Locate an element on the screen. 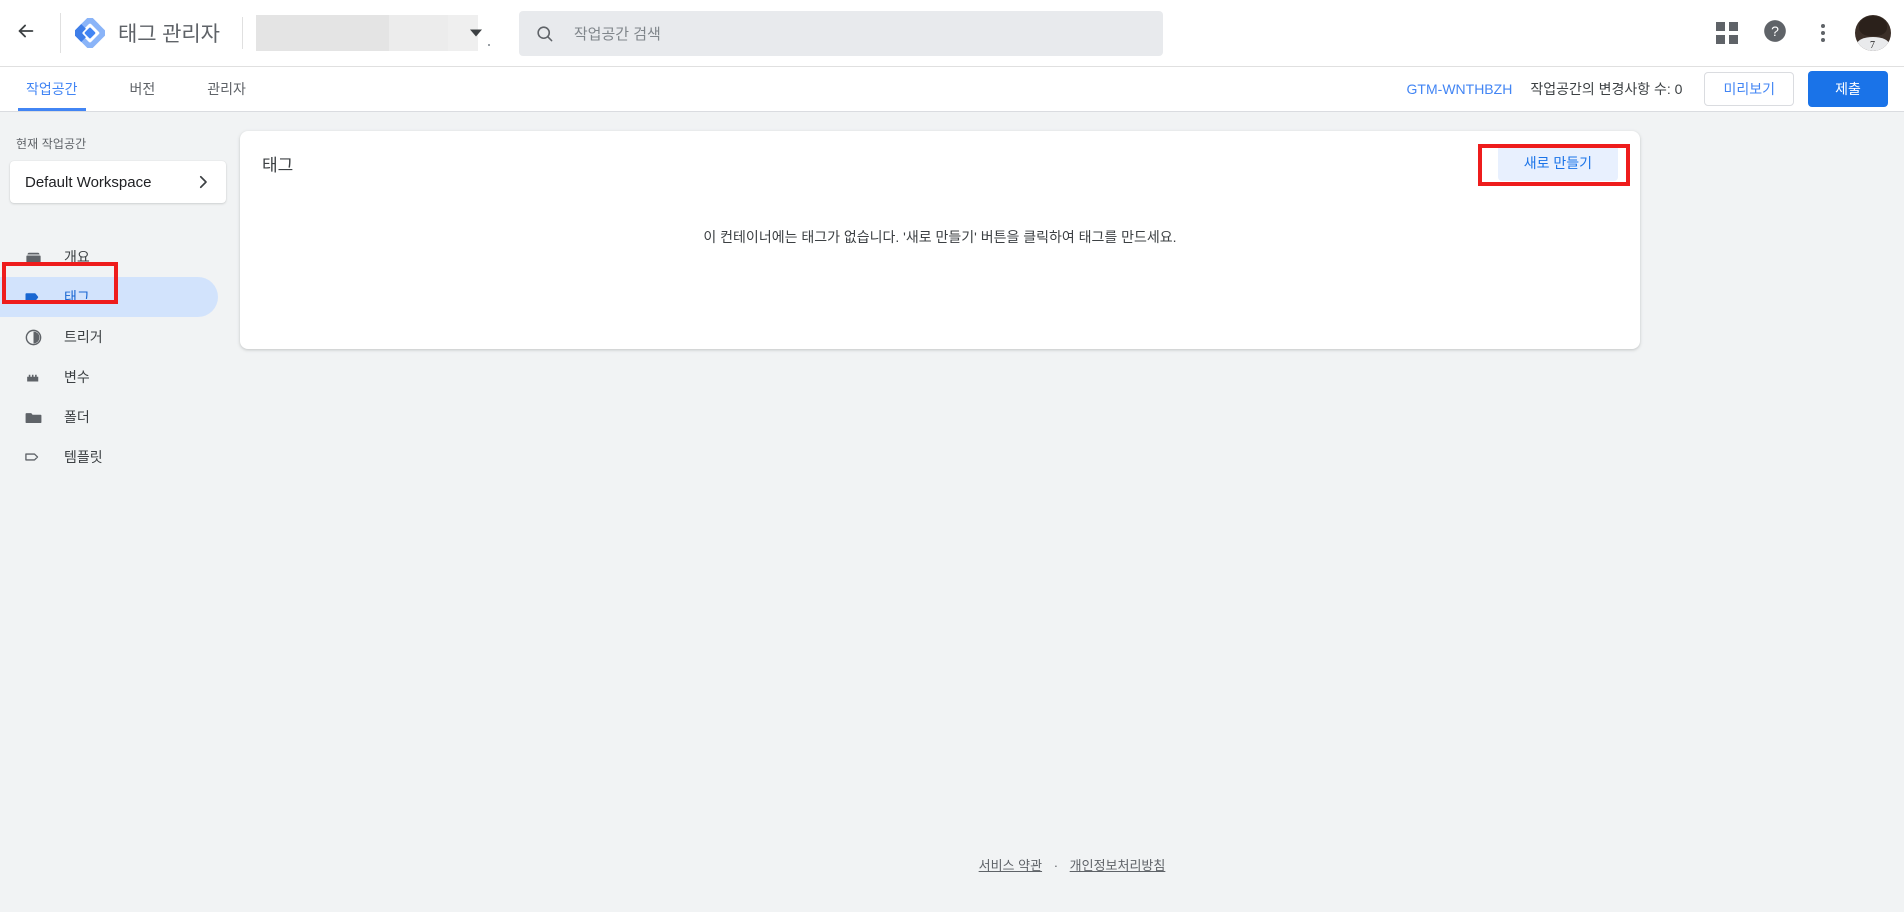 The image size is (1904, 912). sidebar-nav: 개요 태그 트리거 변수 폴더 템플릿 is located at coordinates (120, 357).